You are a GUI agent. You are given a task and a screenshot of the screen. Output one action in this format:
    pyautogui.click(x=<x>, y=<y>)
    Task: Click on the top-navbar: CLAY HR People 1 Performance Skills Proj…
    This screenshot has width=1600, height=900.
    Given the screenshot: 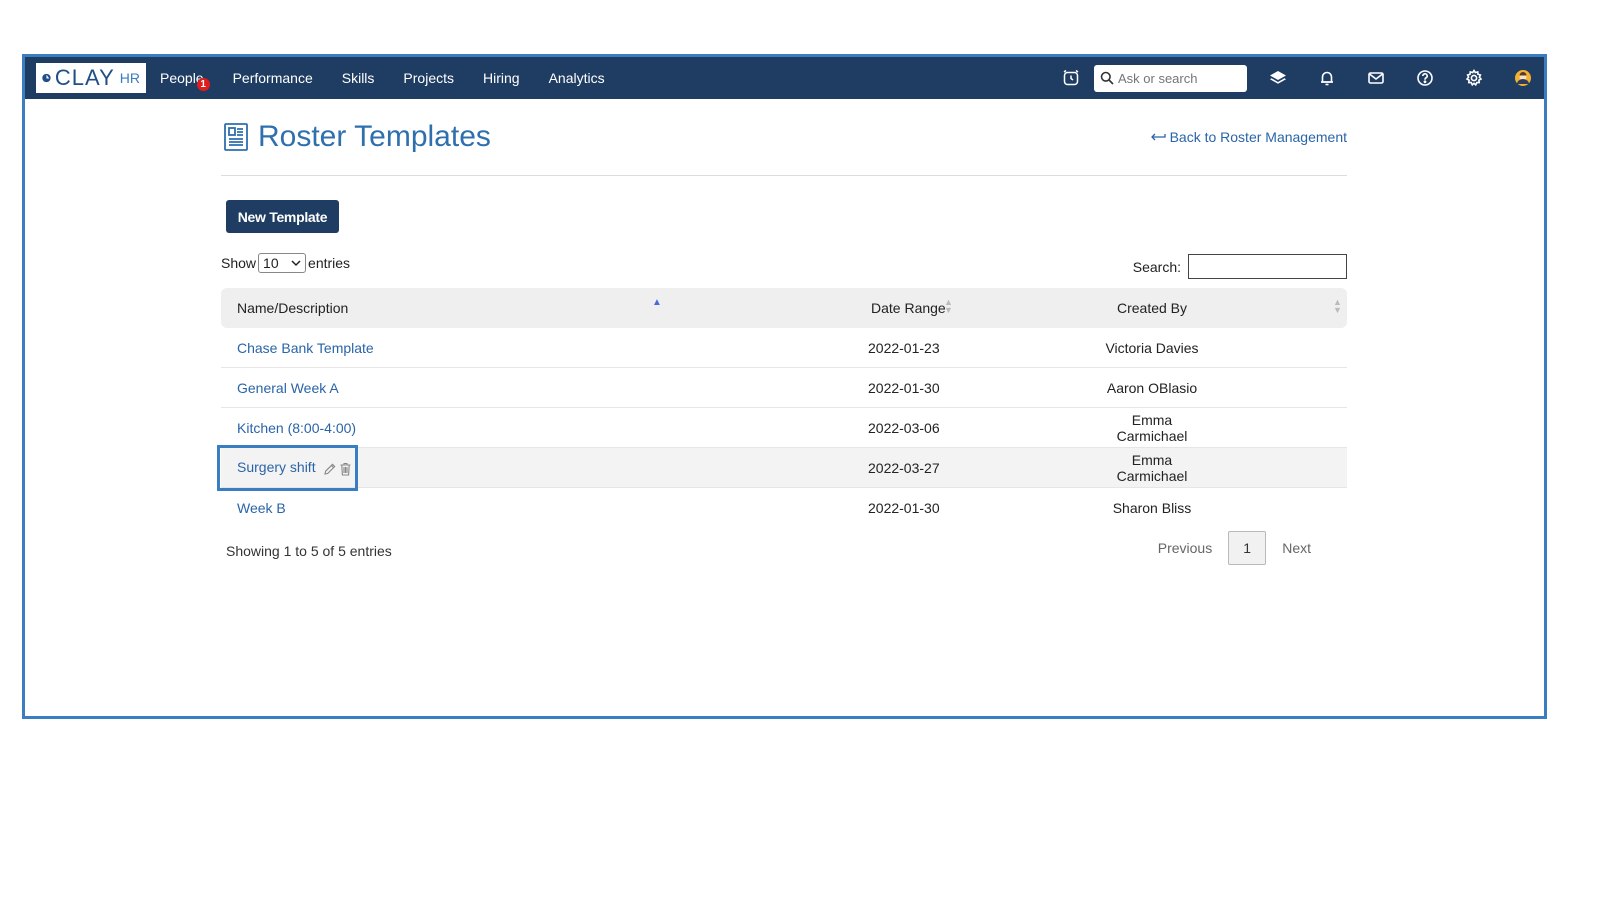 What is the action you would take?
    pyautogui.click(x=784, y=78)
    